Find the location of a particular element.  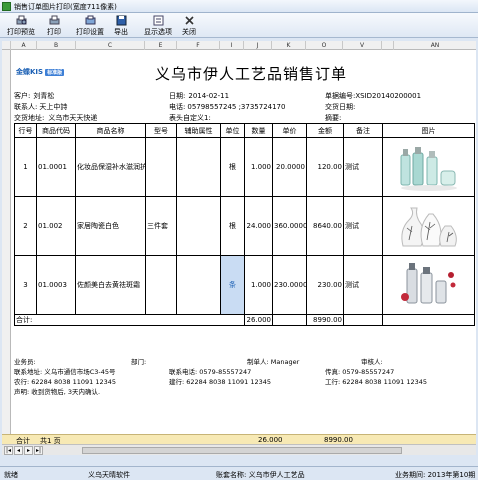

item-price: 20.0000 is located at coordinates (289, 167).